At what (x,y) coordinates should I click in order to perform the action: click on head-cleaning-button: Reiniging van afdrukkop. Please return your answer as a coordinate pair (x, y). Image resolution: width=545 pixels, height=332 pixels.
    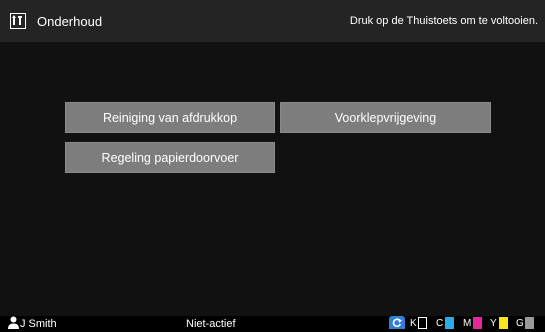
    Looking at the image, I should click on (170, 117).